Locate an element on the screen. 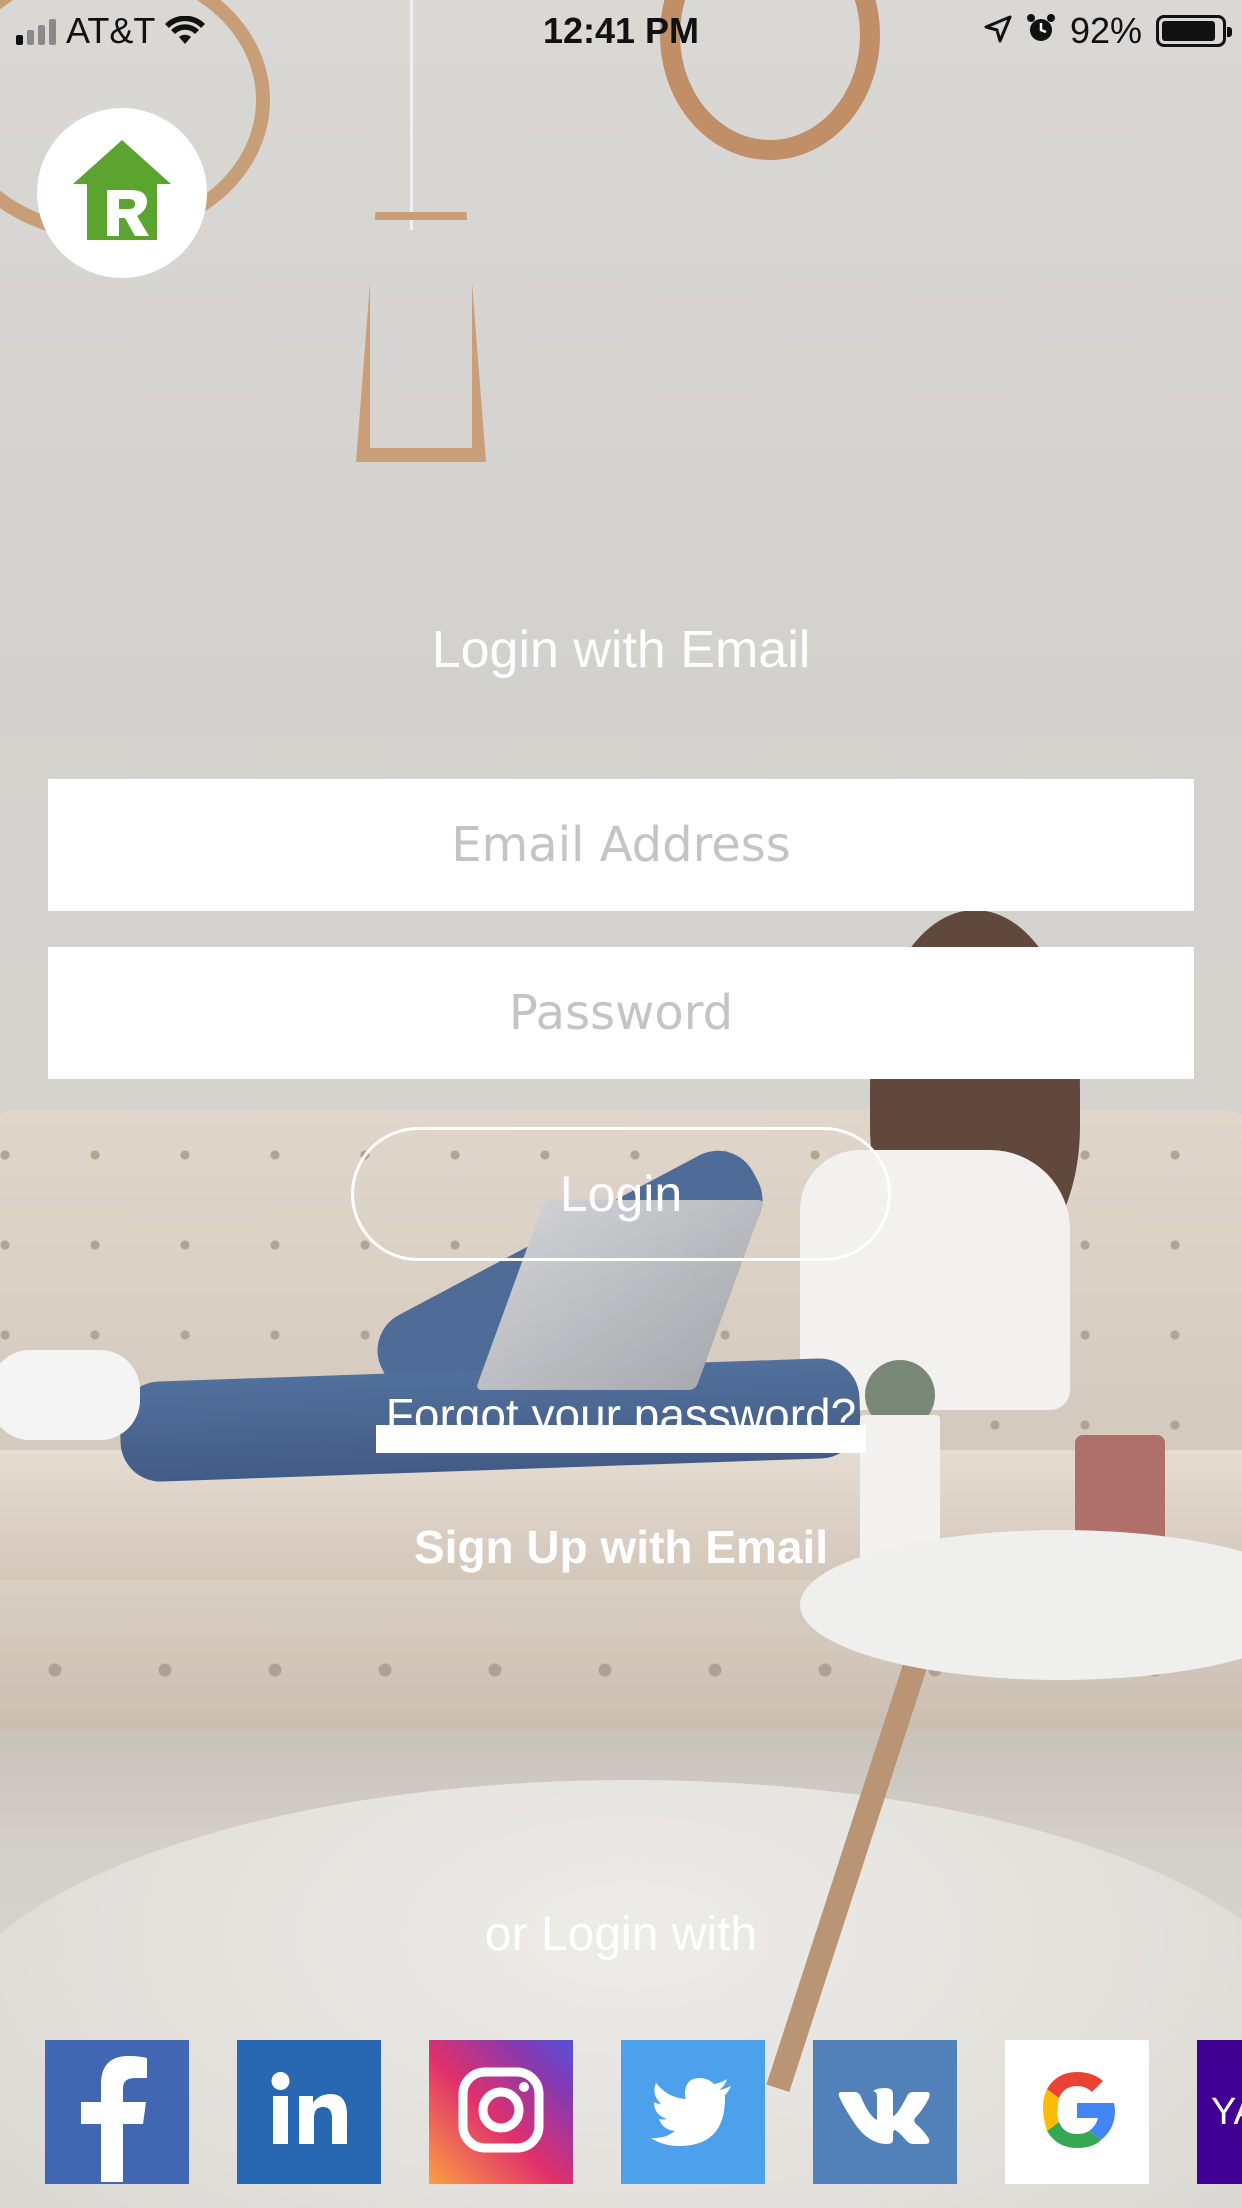  instagram-icon is located at coordinates (501, 2112).